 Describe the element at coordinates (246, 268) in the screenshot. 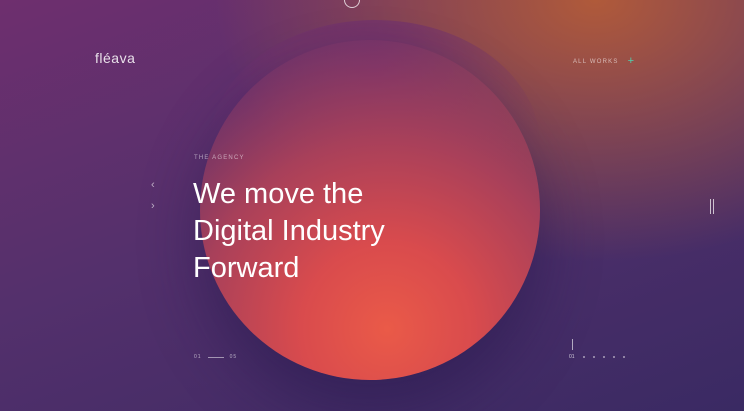

I see `headline-line-3: Forward` at that location.